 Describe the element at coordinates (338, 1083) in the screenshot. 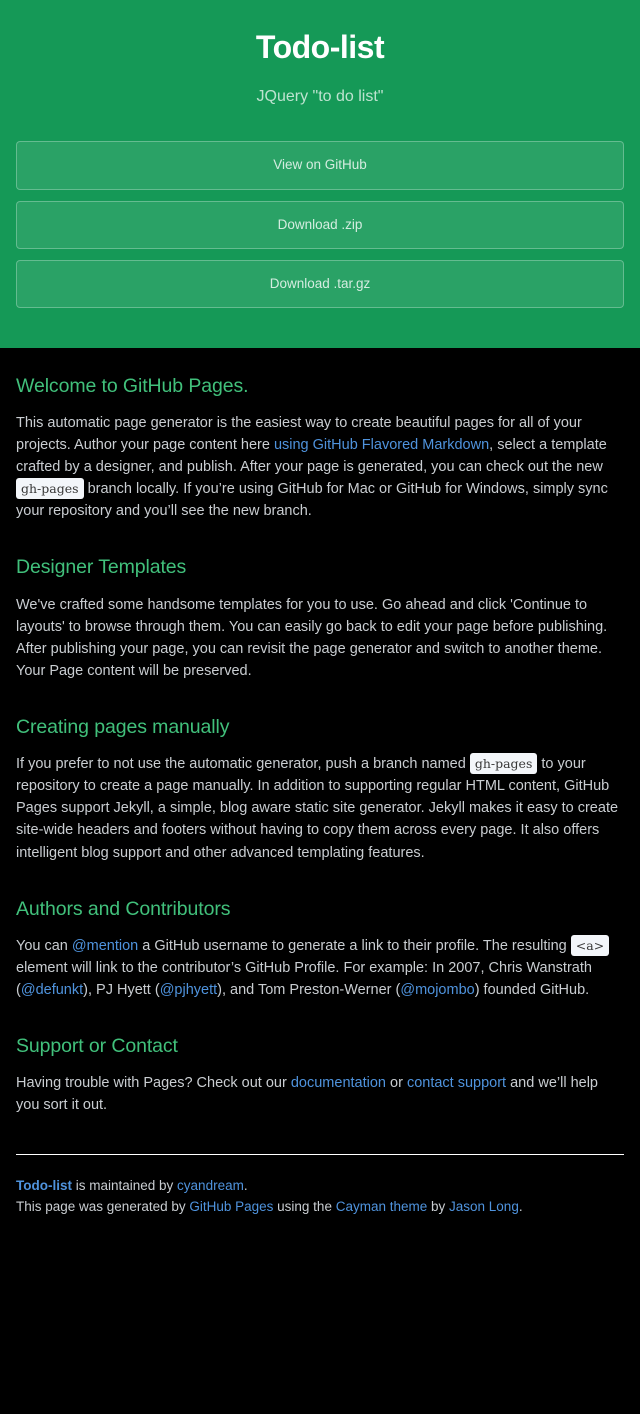

I see `link-documentation: documentation` at that location.